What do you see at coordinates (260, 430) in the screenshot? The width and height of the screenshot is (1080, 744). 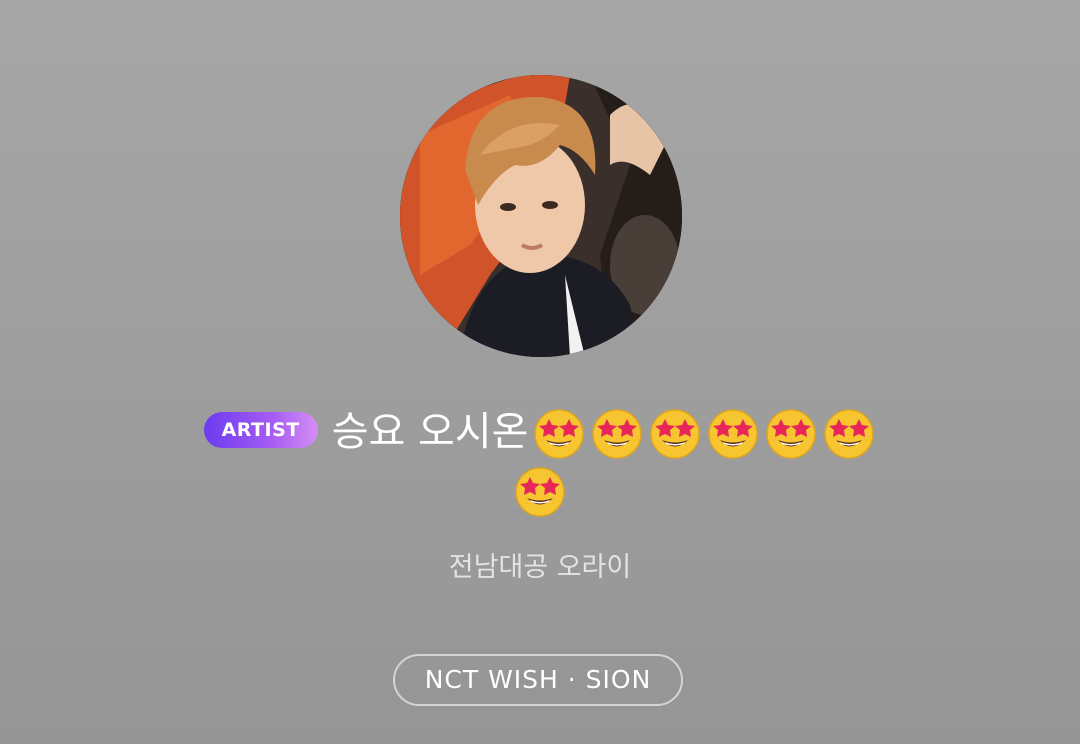 I see `artist-badge: ARTIST` at bounding box center [260, 430].